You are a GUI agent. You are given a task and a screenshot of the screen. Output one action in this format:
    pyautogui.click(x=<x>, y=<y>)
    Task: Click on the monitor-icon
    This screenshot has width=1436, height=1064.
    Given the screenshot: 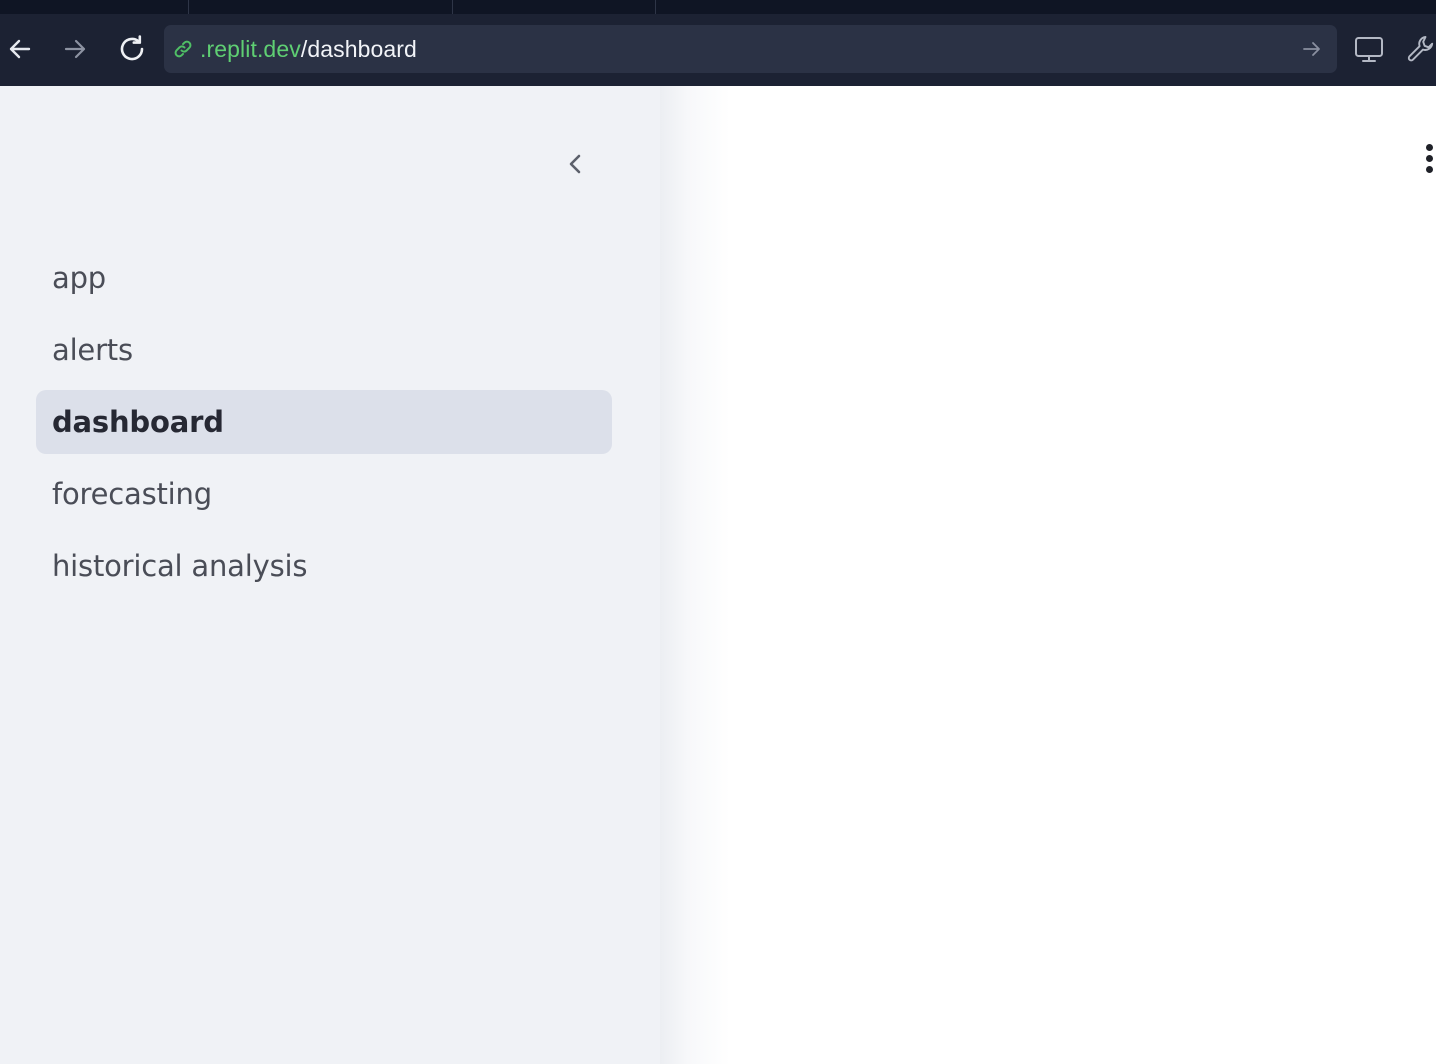 What is the action you would take?
    pyautogui.click(x=1369, y=49)
    